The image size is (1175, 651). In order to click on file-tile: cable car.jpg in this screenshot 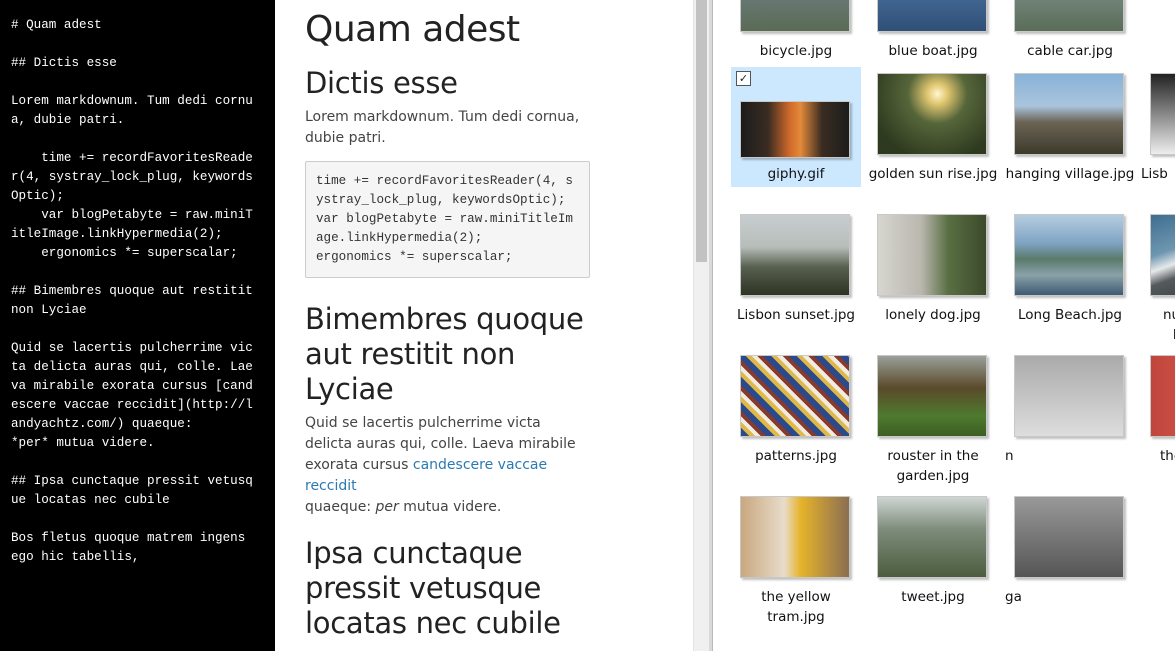, I will do `click(1070, 32)`.